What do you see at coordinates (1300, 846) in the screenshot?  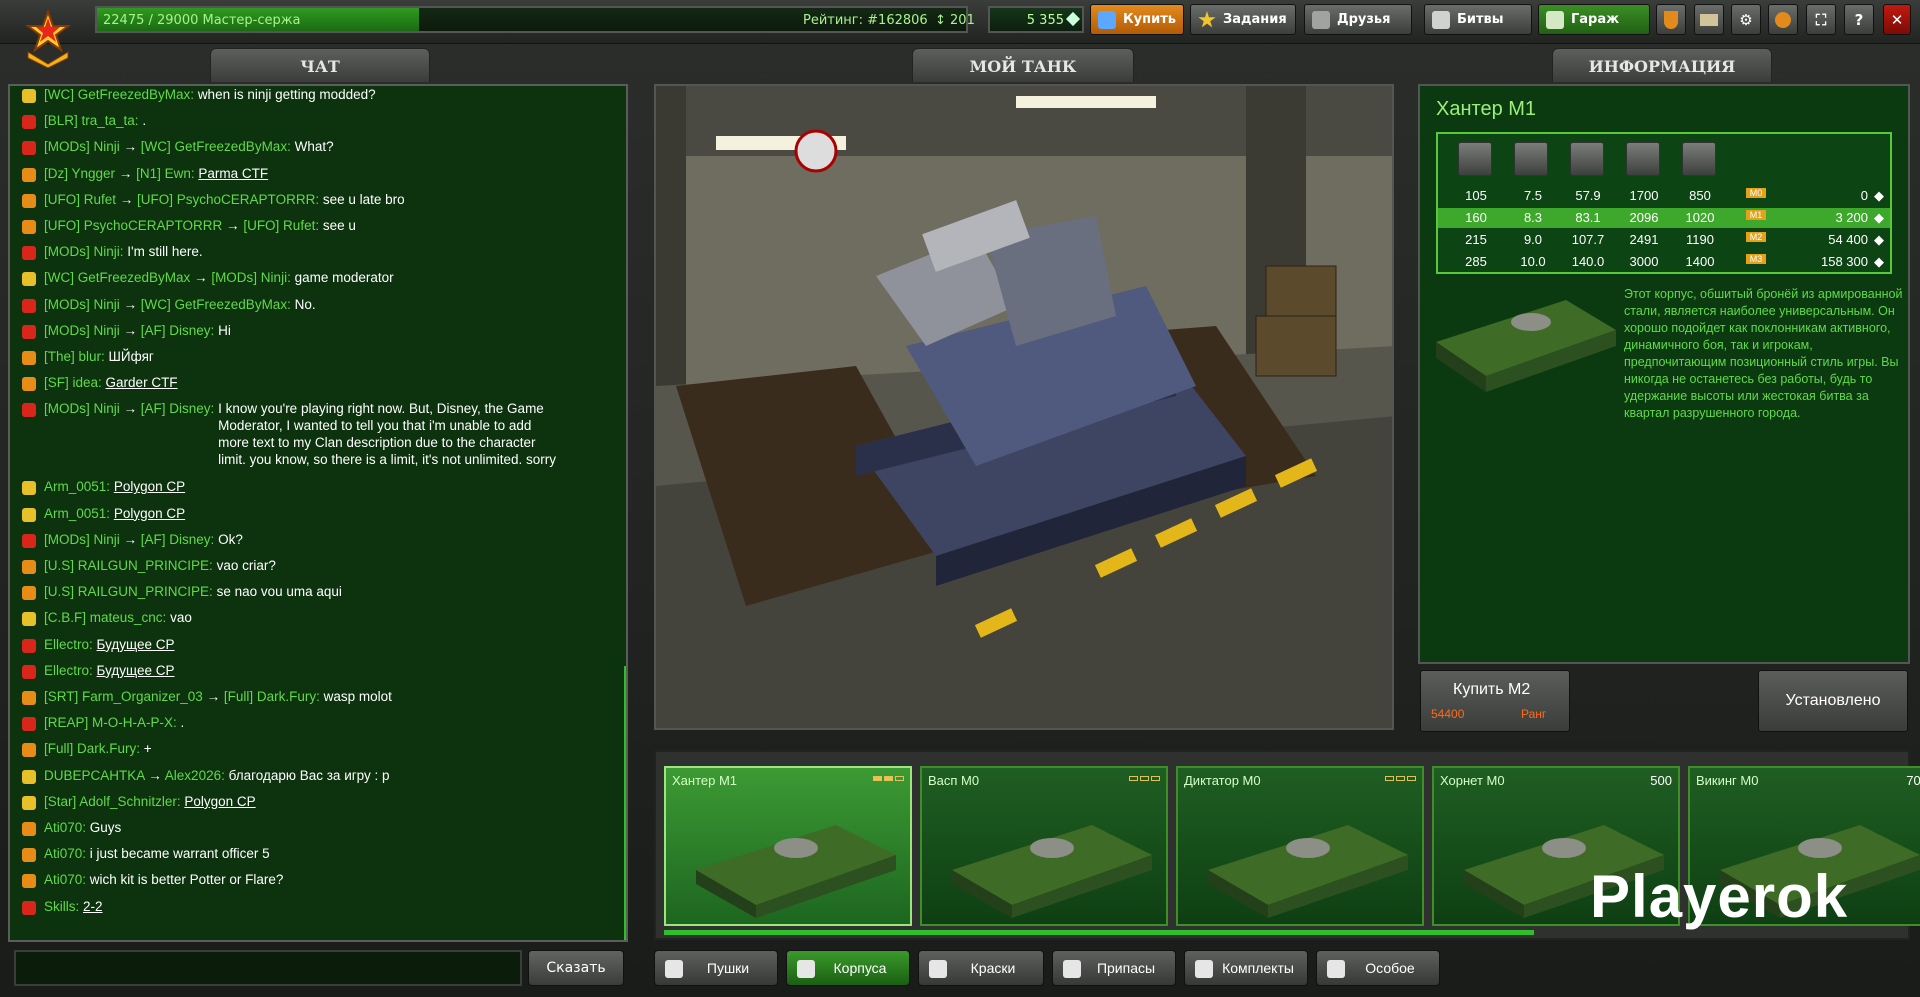 I see `garage-item: Диктатор M0` at bounding box center [1300, 846].